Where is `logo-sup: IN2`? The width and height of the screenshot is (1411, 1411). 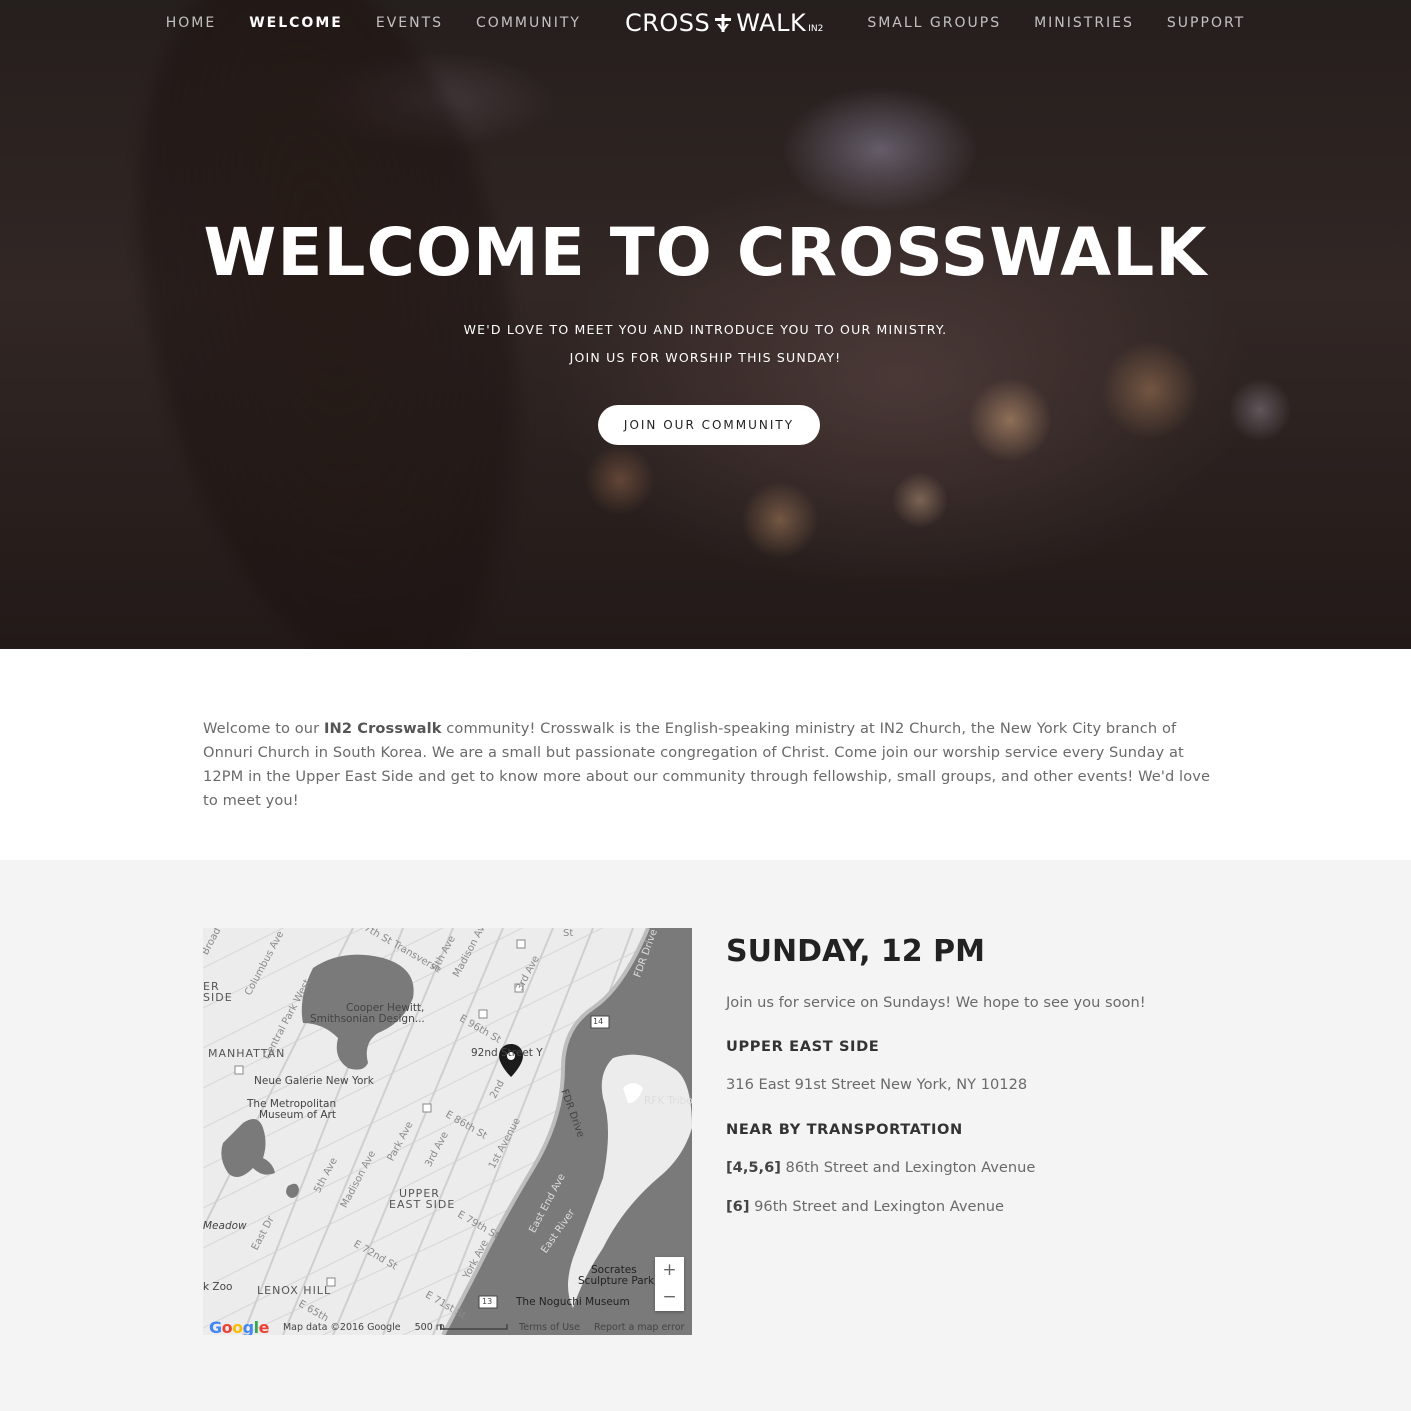 logo-sup: IN2 is located at coordinates (816, 29).